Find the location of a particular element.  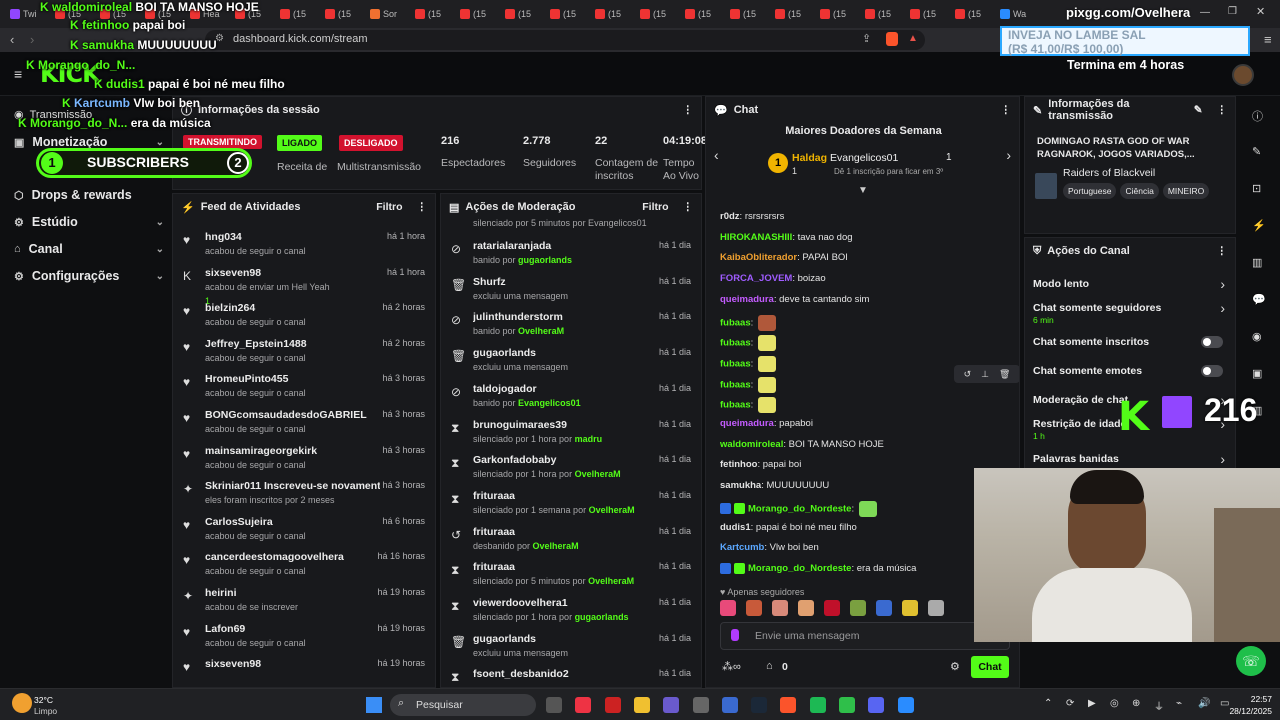

infinity-icon: ⁂∞ is located at coordinates (731, 666).